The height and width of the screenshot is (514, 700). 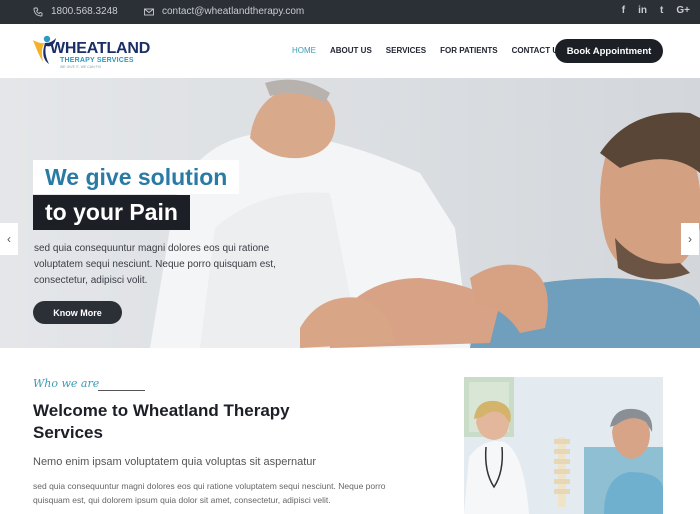 I want to click on welcome-heading: Welcome to Wheatland Therapy Services, so click(x=161, y=421).